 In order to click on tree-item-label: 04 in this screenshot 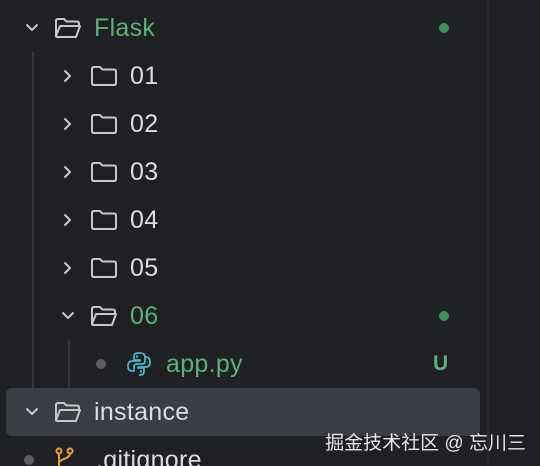, I will do `click(144, 219)`.